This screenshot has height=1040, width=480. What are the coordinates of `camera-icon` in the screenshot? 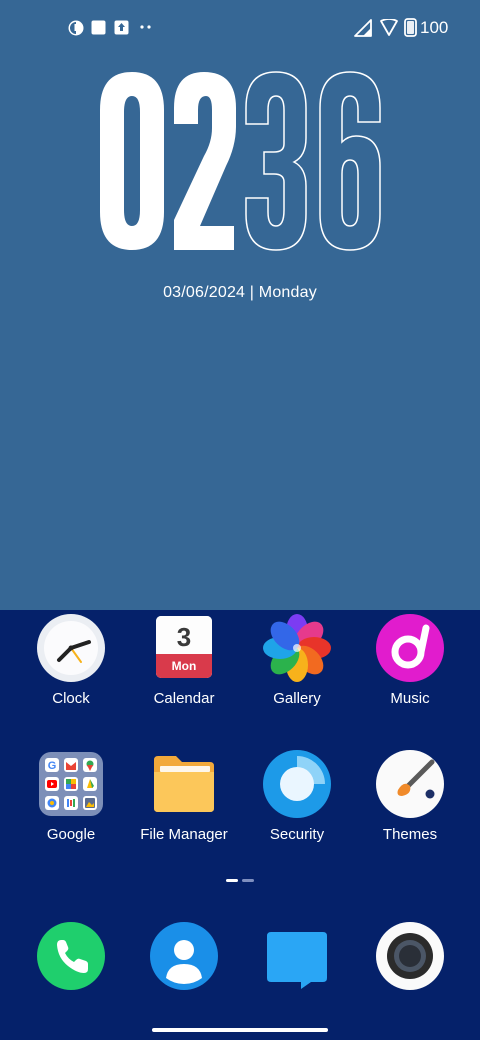 It's located at (410, 956).